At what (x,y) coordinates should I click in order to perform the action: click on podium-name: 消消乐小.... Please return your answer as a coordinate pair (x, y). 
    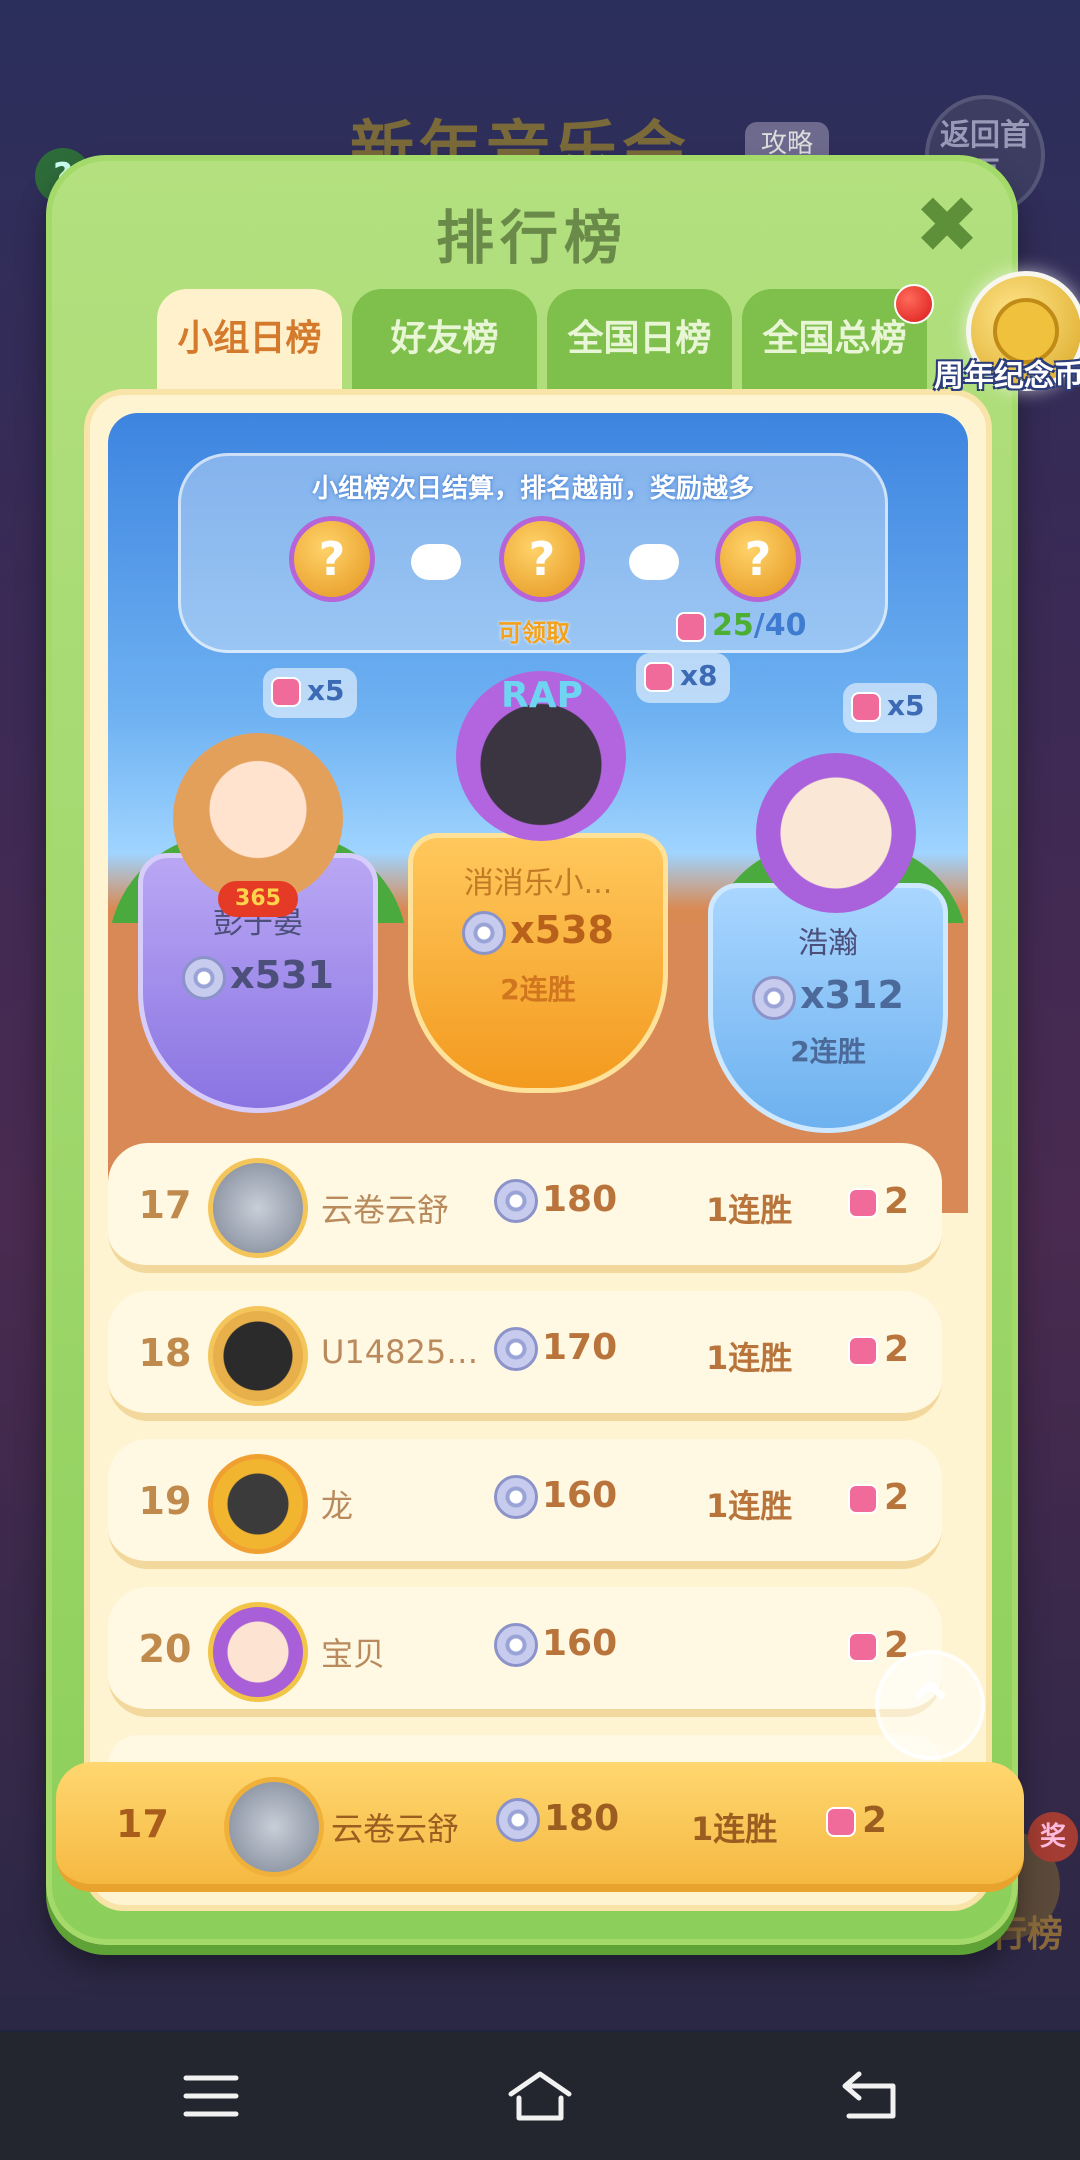
    Looking at the image, I should click on (538, 883).